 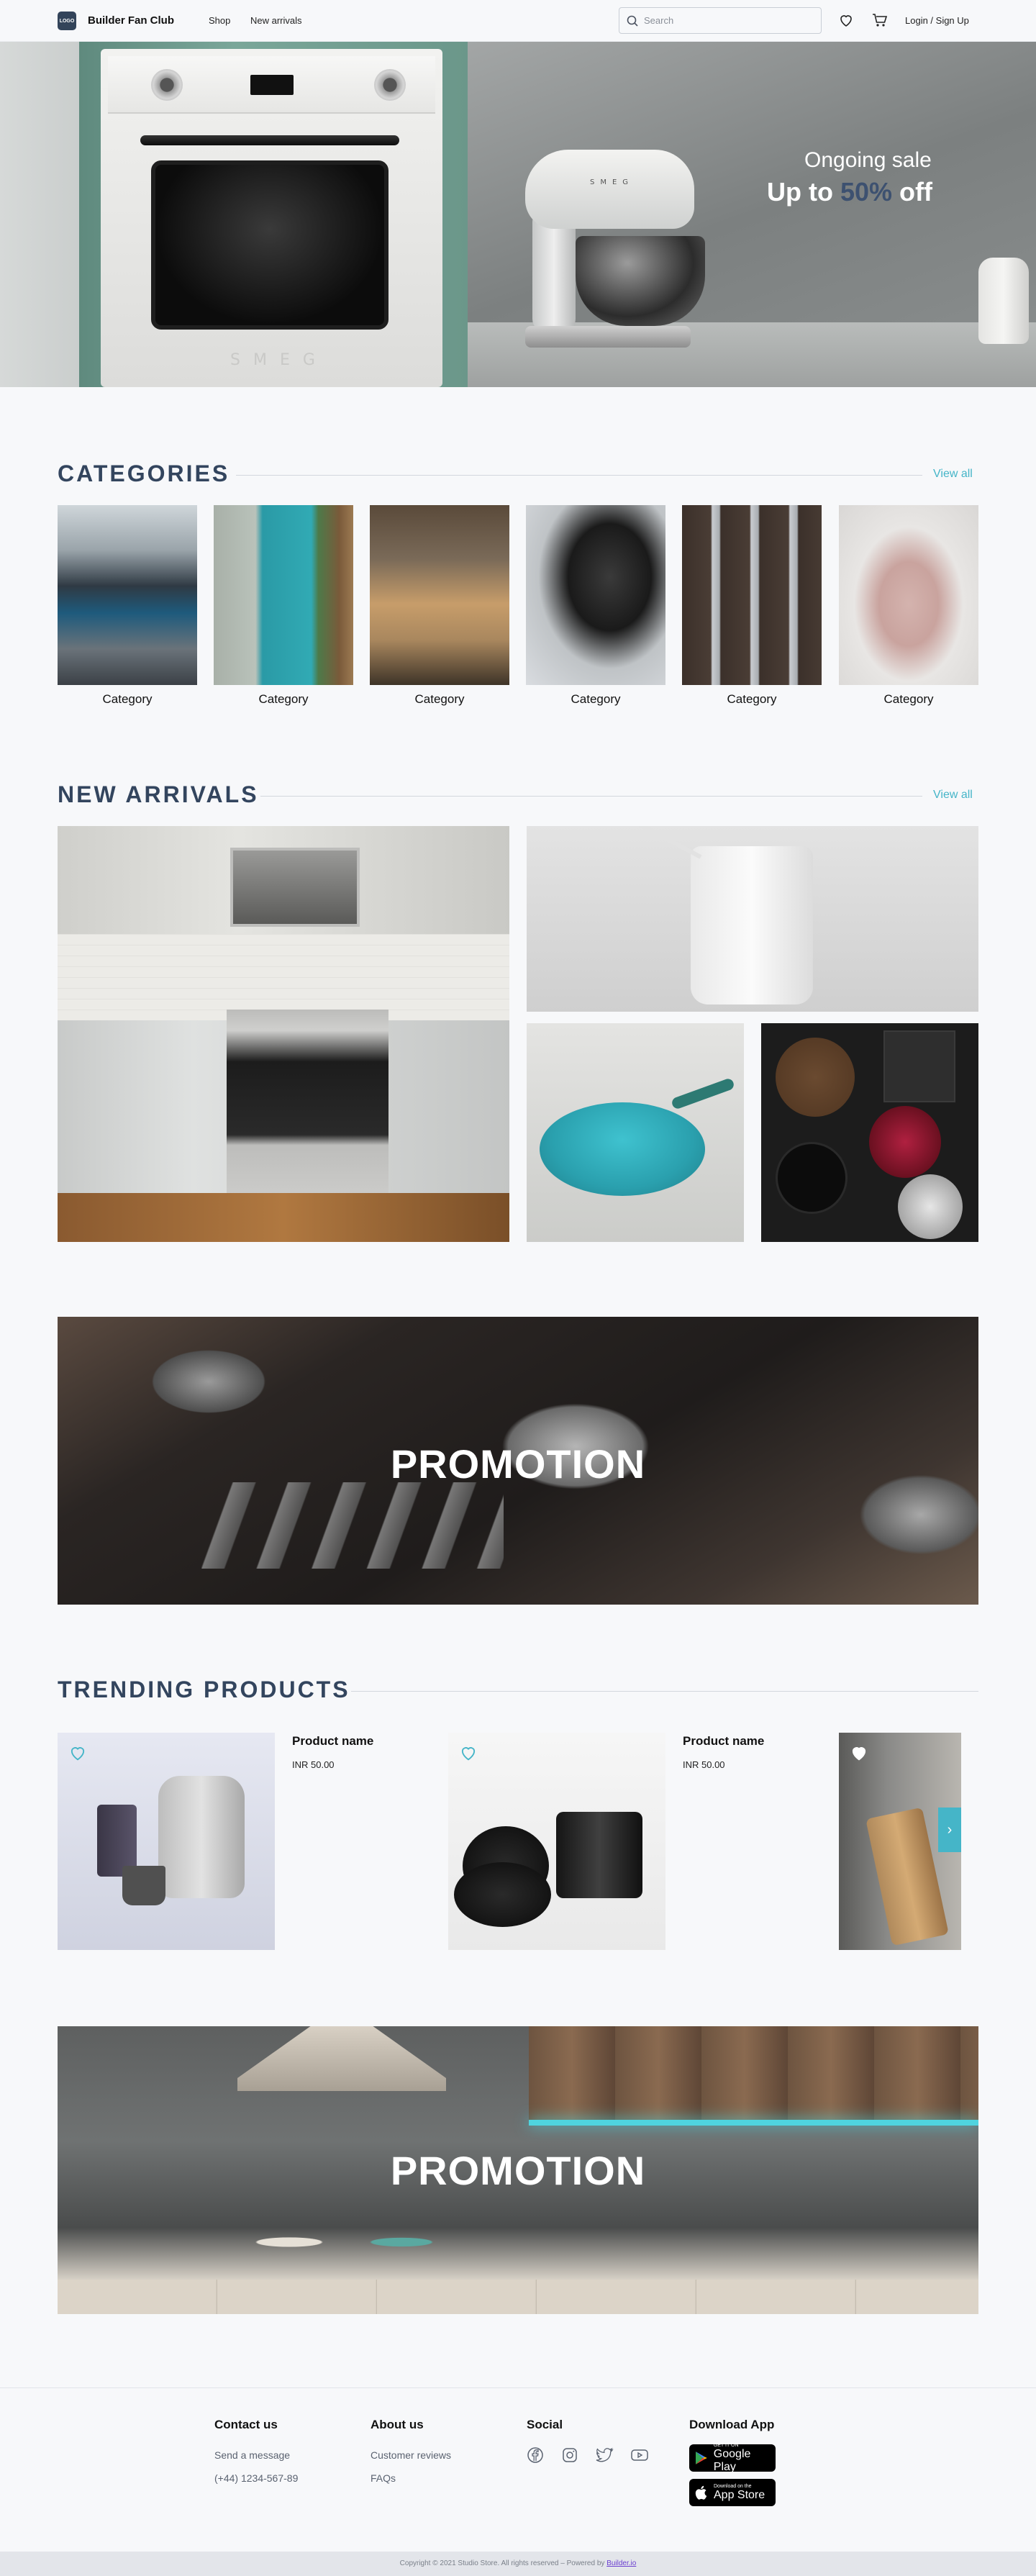 I want to click on nav-new-arrivals-link: New arrivals, so click(x=276, y=20).